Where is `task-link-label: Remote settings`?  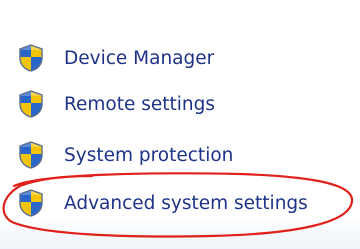 task-link-label: Remote settings is located at coordinates (140, 104).